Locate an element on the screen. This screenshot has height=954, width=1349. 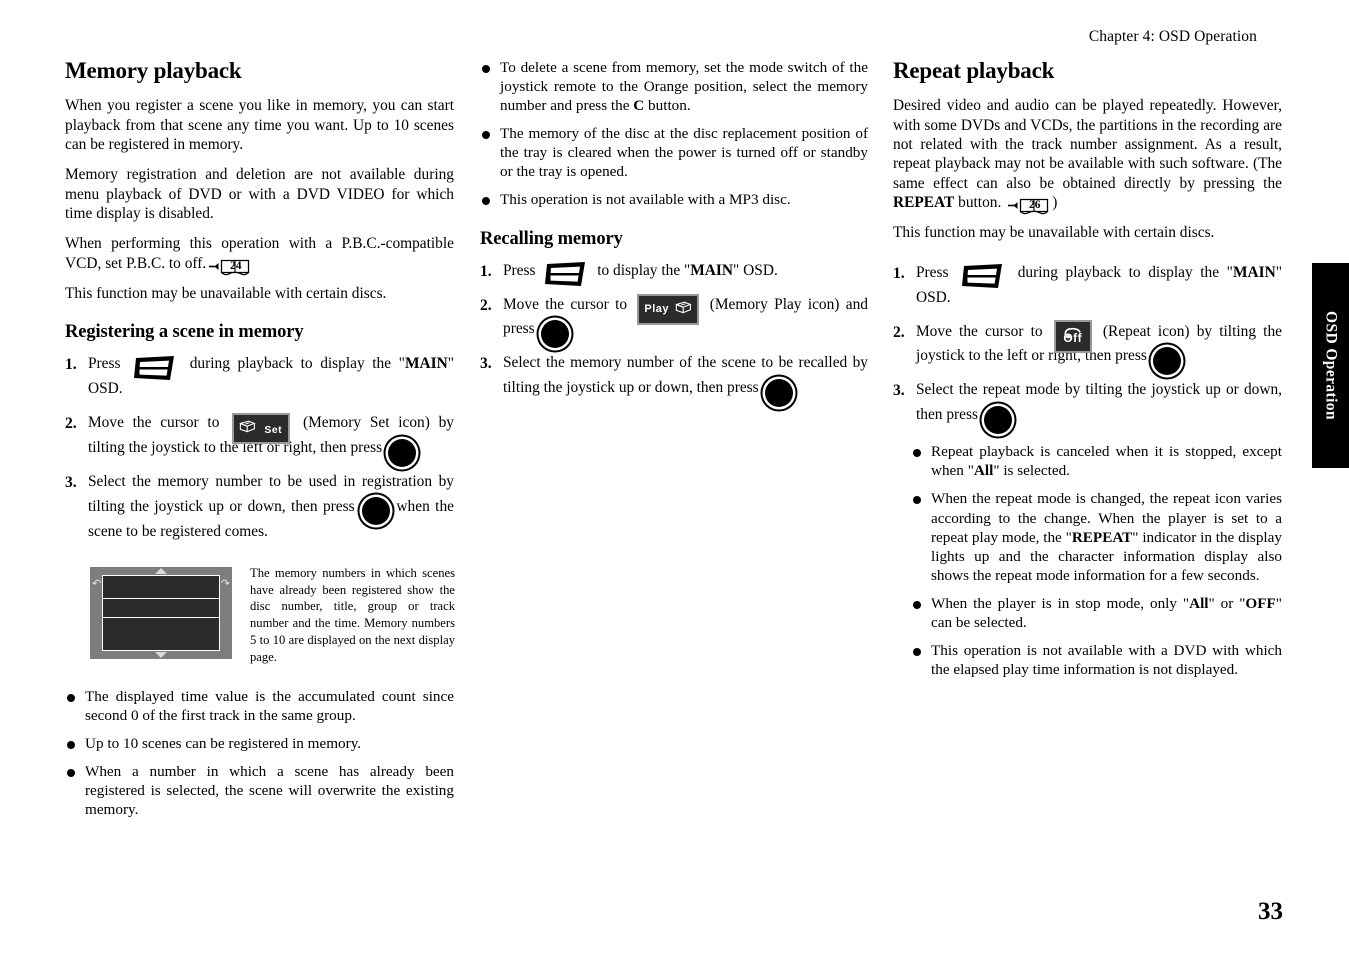
page-reference-26-icon: 26 is located at coordinates (1029, 205).